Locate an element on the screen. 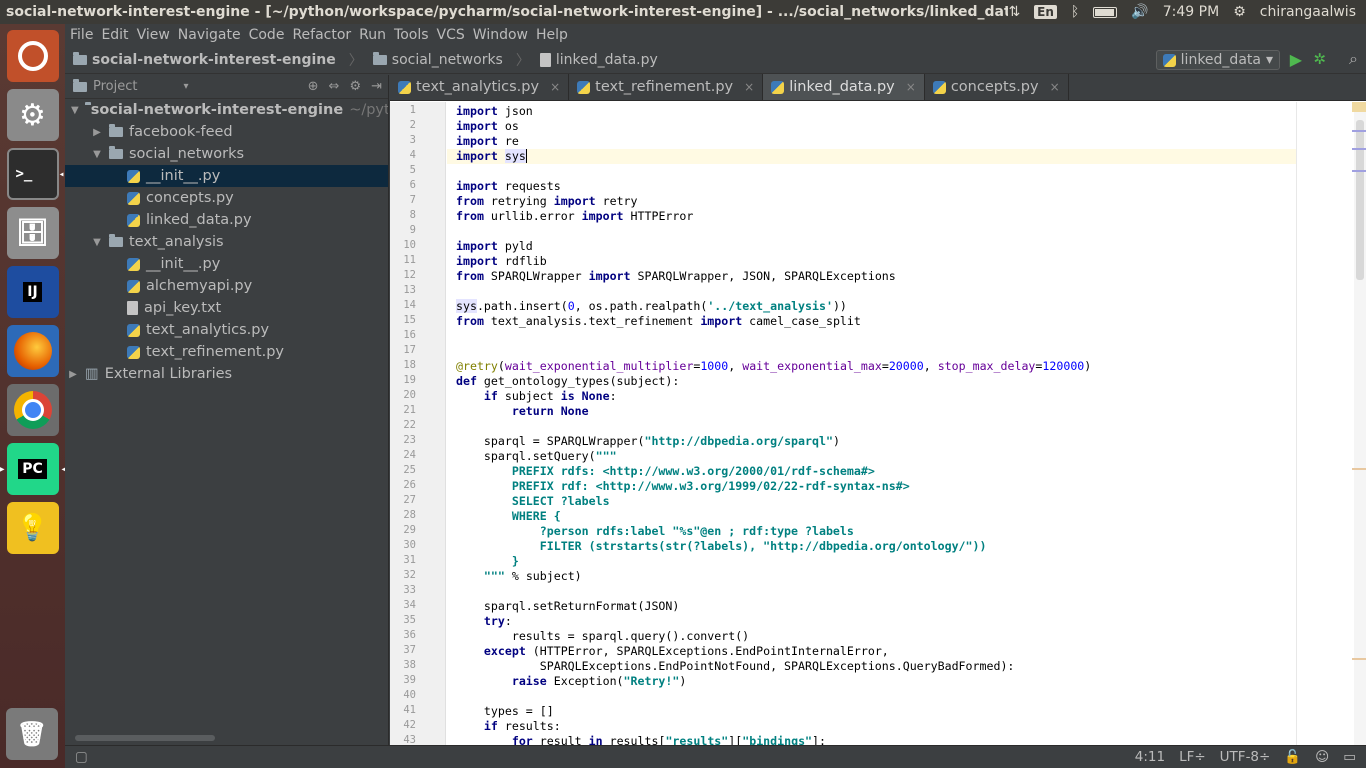  line-number: 38 is located at coordinates (403, 665).